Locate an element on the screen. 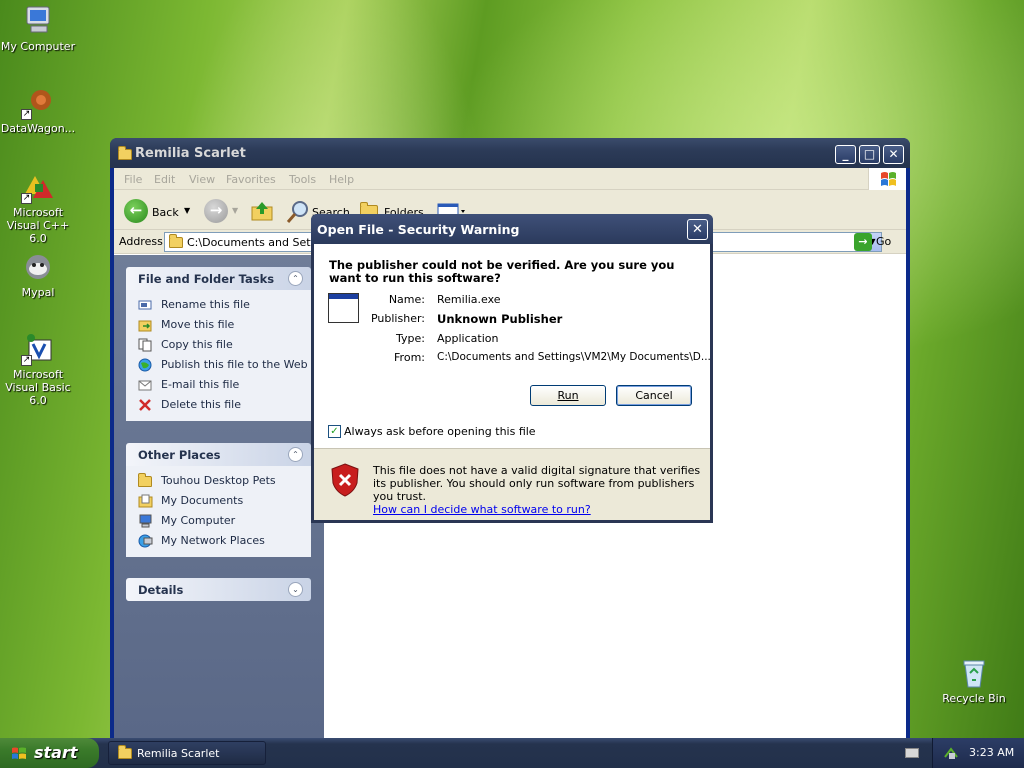 The height and width of the screenshot is (768, 1024). go-button: → Go is located at coordinates (872, 242).